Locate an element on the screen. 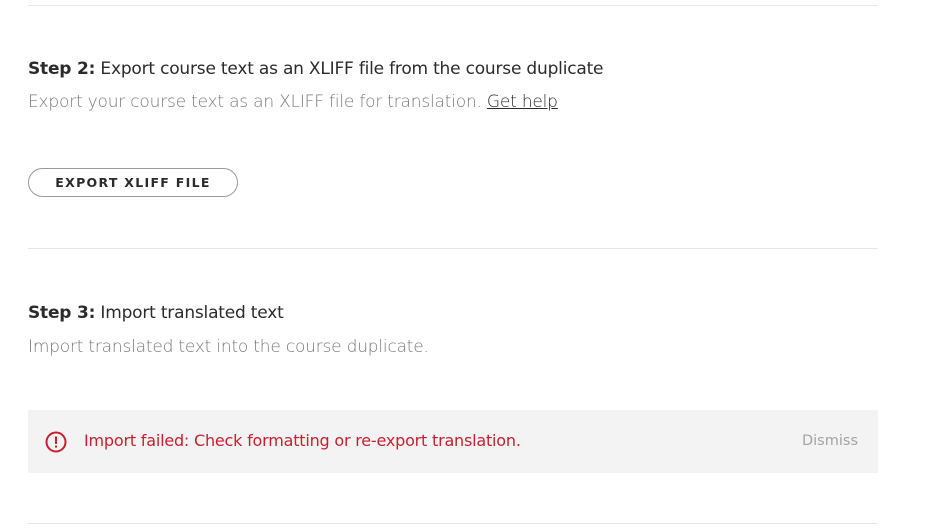 The image size is (930, 531). bottom-divider is located at coordinates (453, 523).